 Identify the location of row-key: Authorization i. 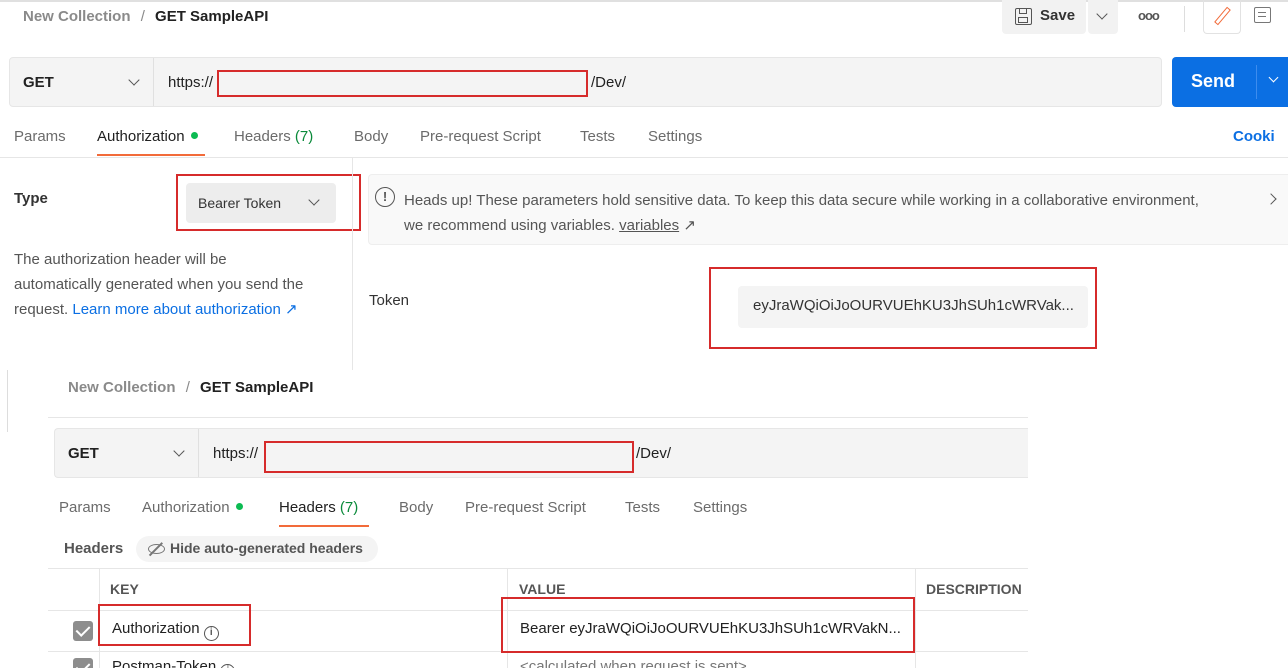
(165, 630).